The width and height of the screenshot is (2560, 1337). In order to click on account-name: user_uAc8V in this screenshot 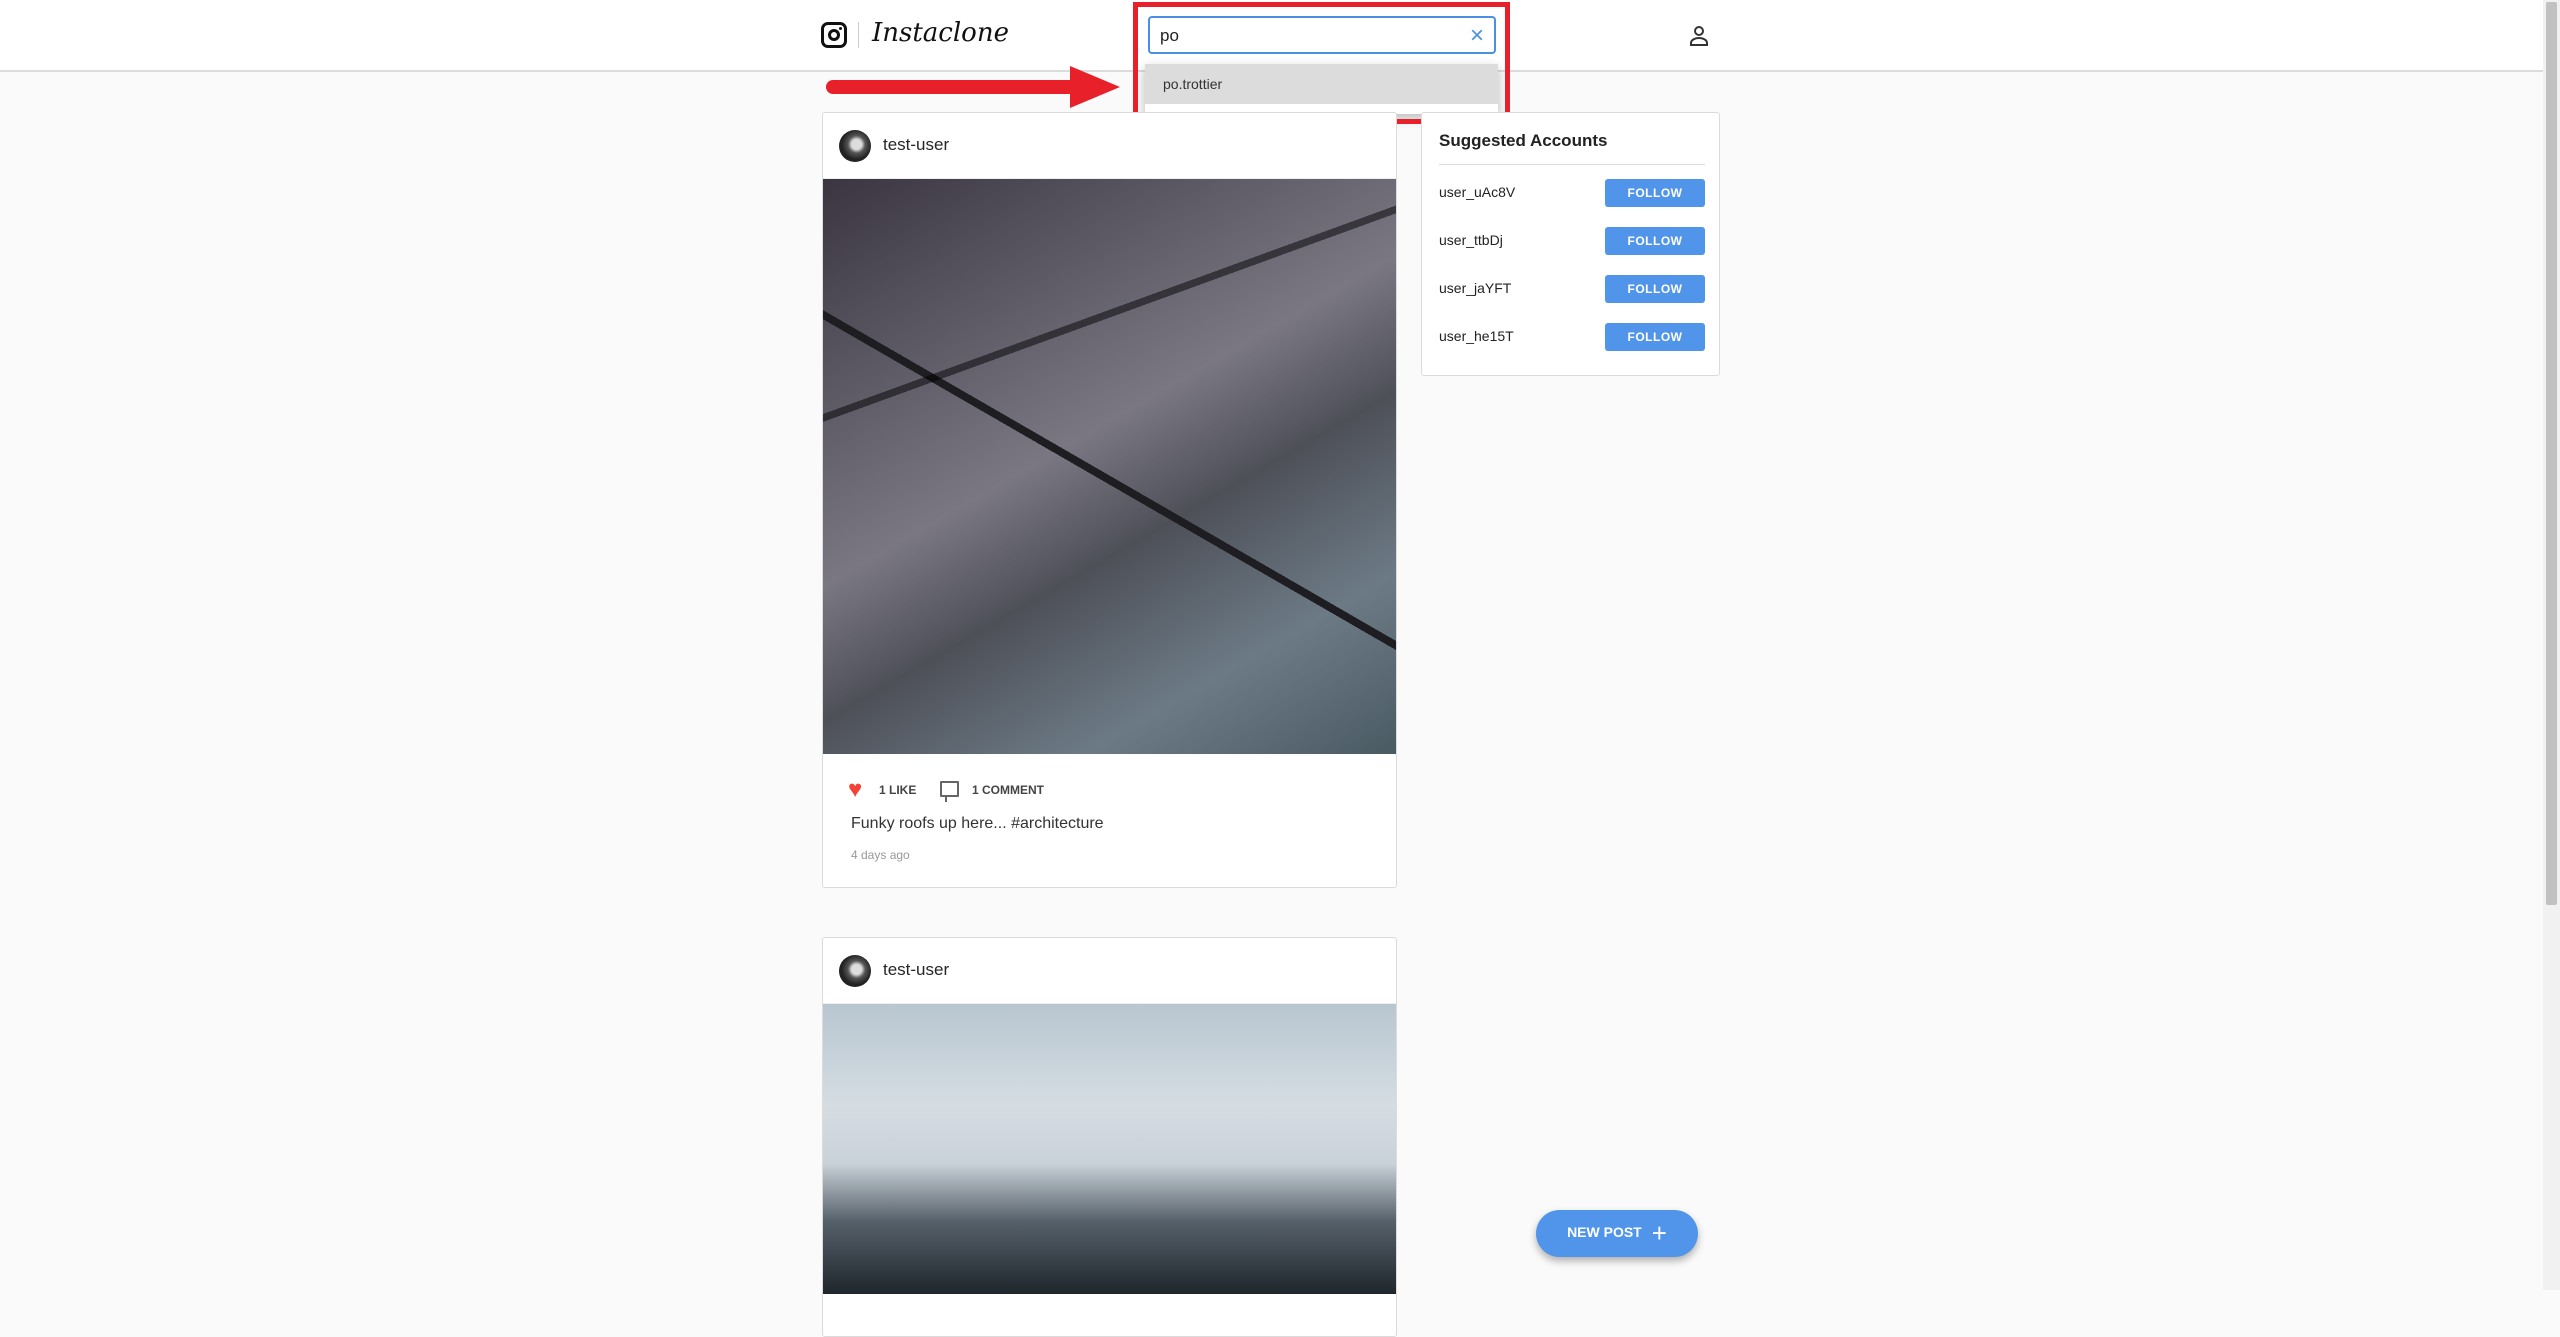, I will do `click(1477, 192)`.